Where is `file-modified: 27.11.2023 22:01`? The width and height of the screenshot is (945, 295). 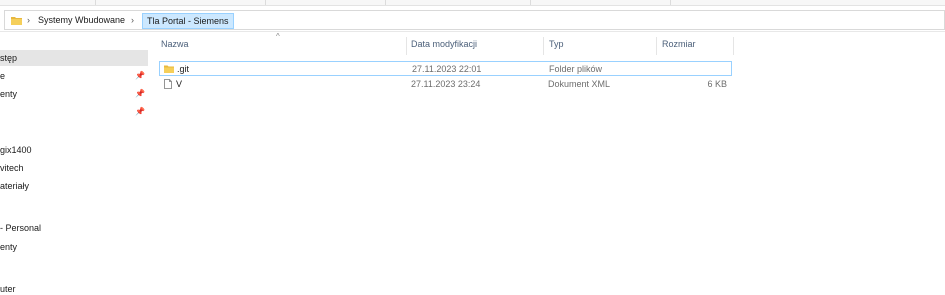 file-modified: 27.11.2023 22:01 is located at coordinates (447, 69).